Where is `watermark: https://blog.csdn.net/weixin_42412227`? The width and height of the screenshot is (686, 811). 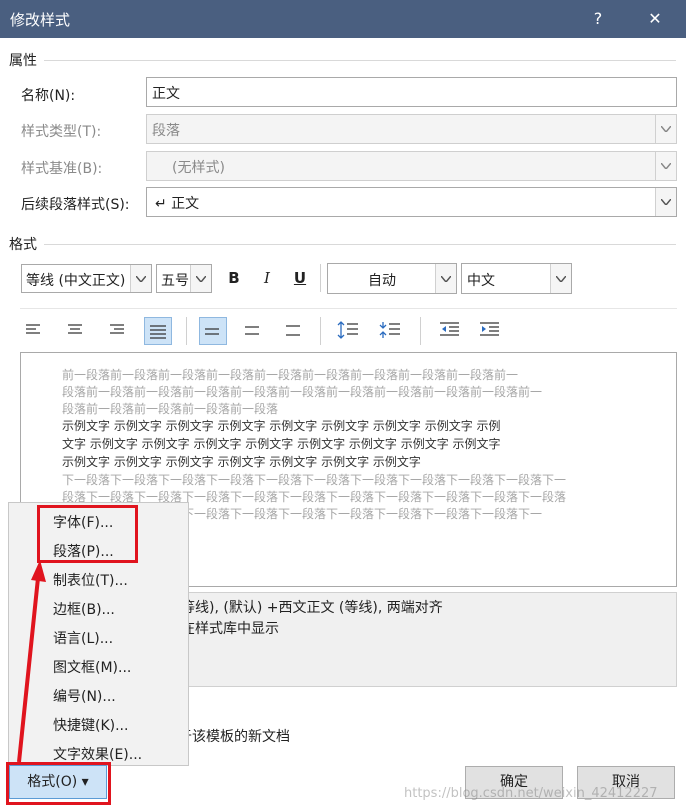 watermark: https://blog.csdn.net/weixin_42412227 is located at coordinates (531, 793).